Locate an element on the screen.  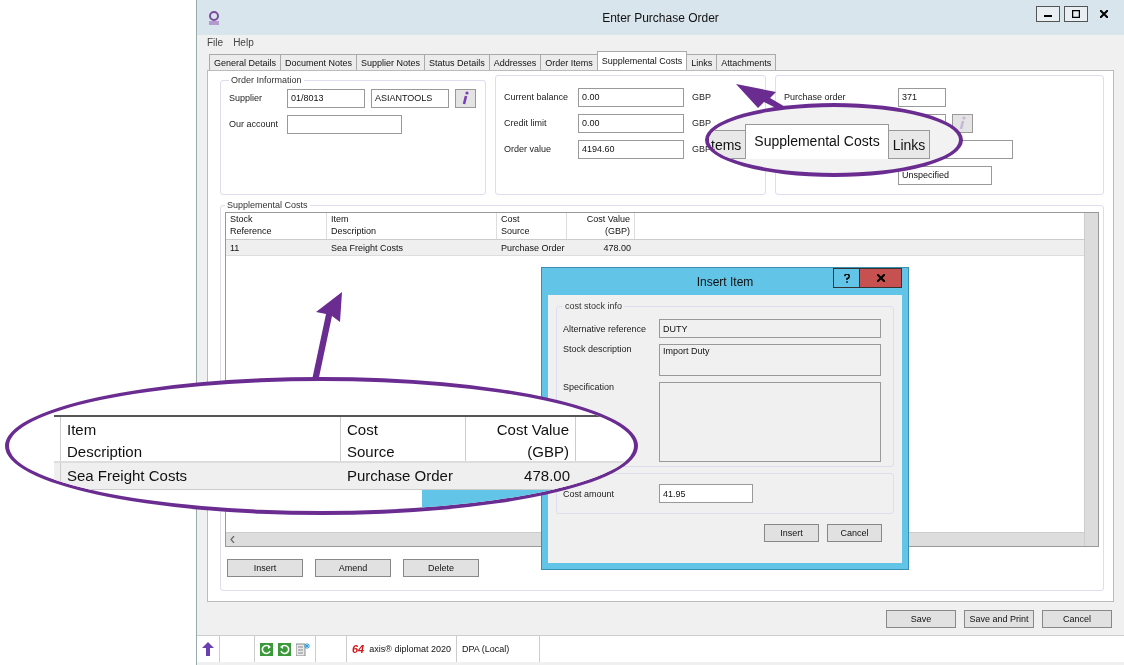
table-cell-text: Purchase Order is located at coordinates (533, 247).